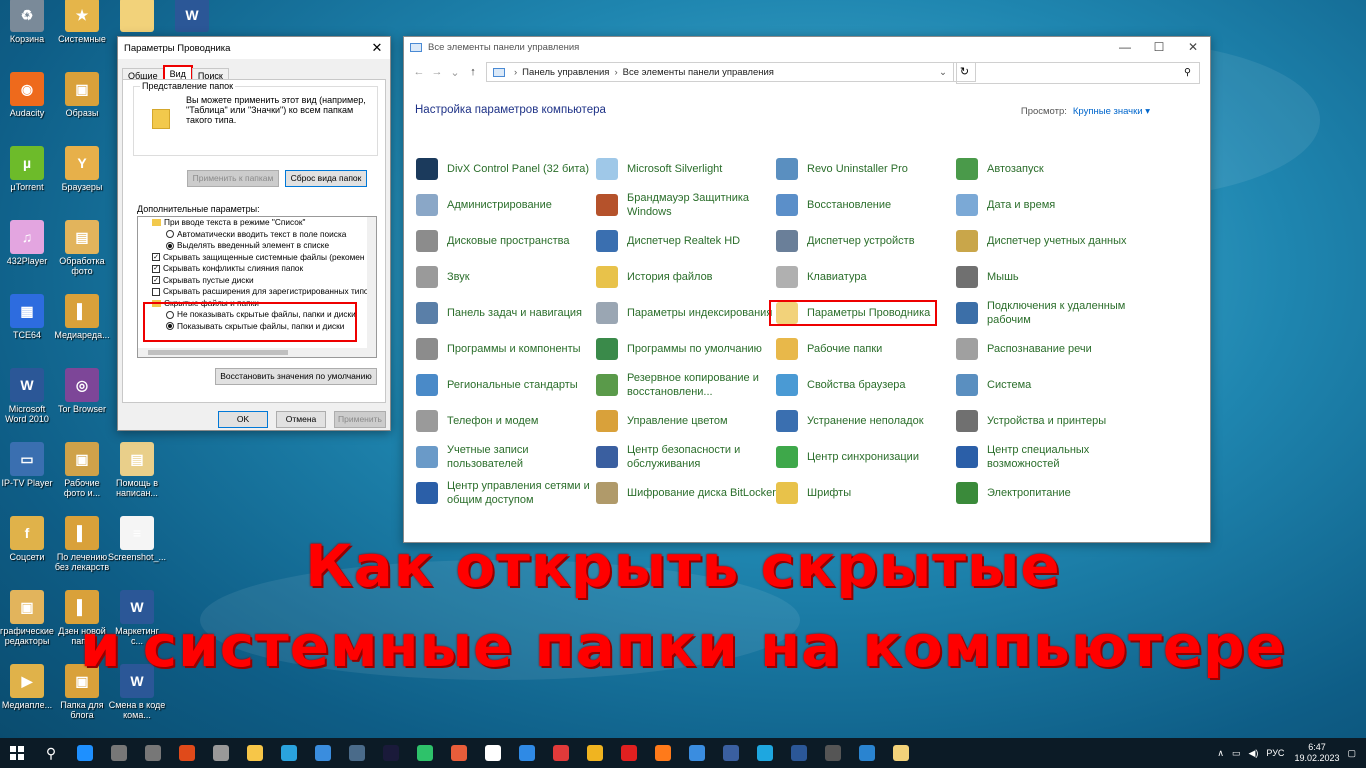 This screenshot has width=1366, height=768. What do you see at coordinates (686, 421) in the screenshot?
I see `control-panel-item: Управление цветом` at bounding box center [686, 421].